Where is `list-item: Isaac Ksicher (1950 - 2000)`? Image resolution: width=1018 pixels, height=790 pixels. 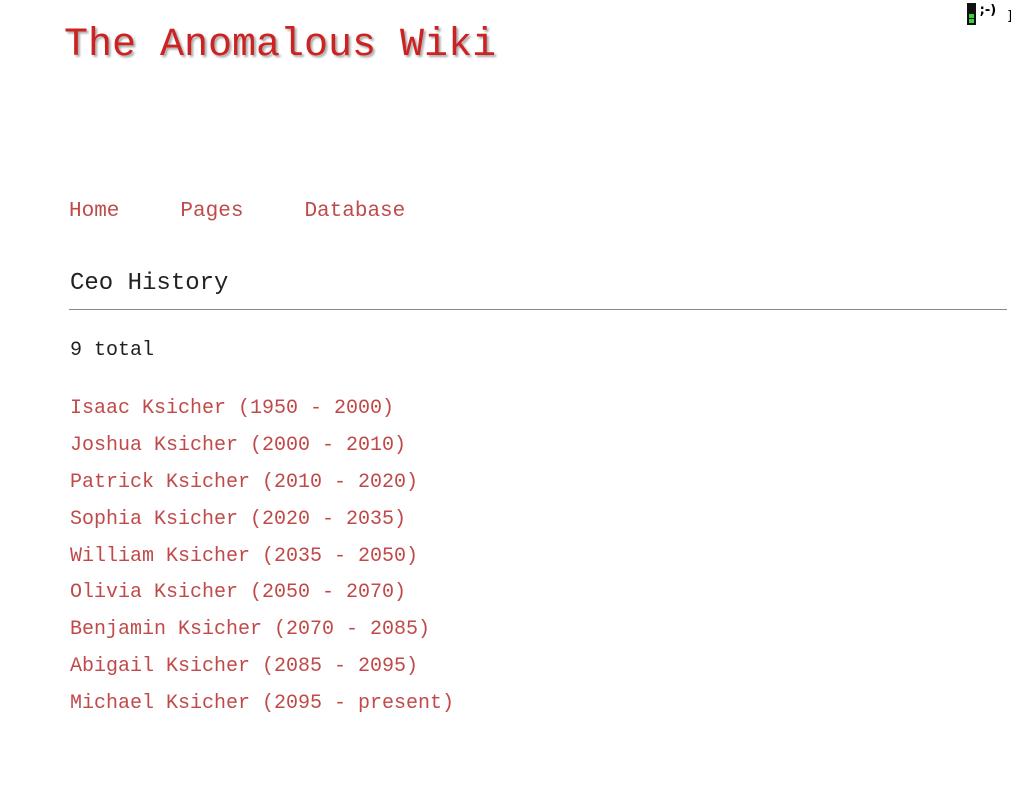
list-item: Isaac Ksicher (1950 - 2000) is located at coordinates (262, 415).